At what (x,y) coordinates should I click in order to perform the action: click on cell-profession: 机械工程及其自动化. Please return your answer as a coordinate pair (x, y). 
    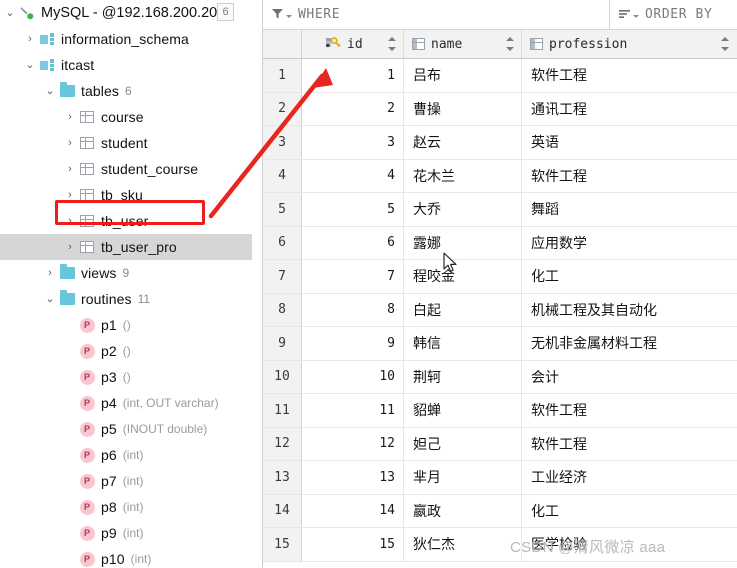
    Looking at the image, I should click on (629, 310).